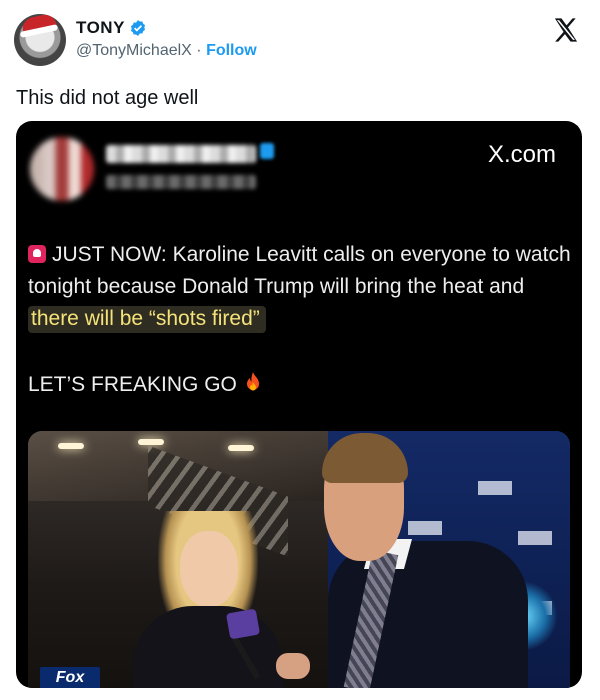 Image resolution: width=600 pixels, height=700 pixels. I want to click on fire-icon, so click(252, 381).